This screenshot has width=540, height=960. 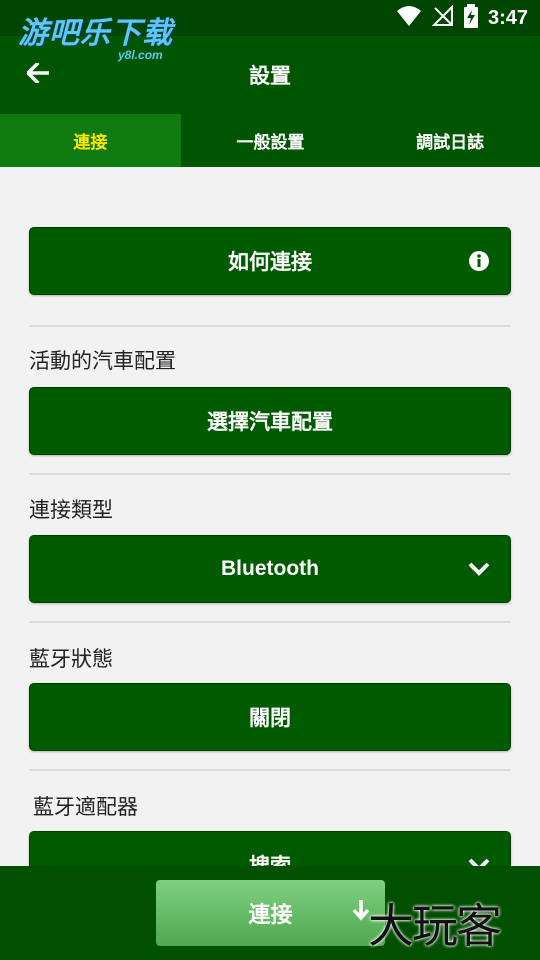 What do you see at coordinates (270, 860) in the screenshot?
I see `bluetooth-adapter-value: 搜索` at bounding box center [270, 860].